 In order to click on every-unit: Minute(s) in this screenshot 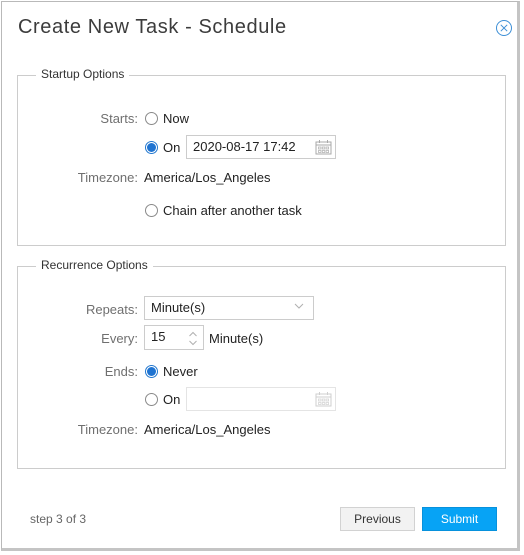, I will do `click(236, 338)`.